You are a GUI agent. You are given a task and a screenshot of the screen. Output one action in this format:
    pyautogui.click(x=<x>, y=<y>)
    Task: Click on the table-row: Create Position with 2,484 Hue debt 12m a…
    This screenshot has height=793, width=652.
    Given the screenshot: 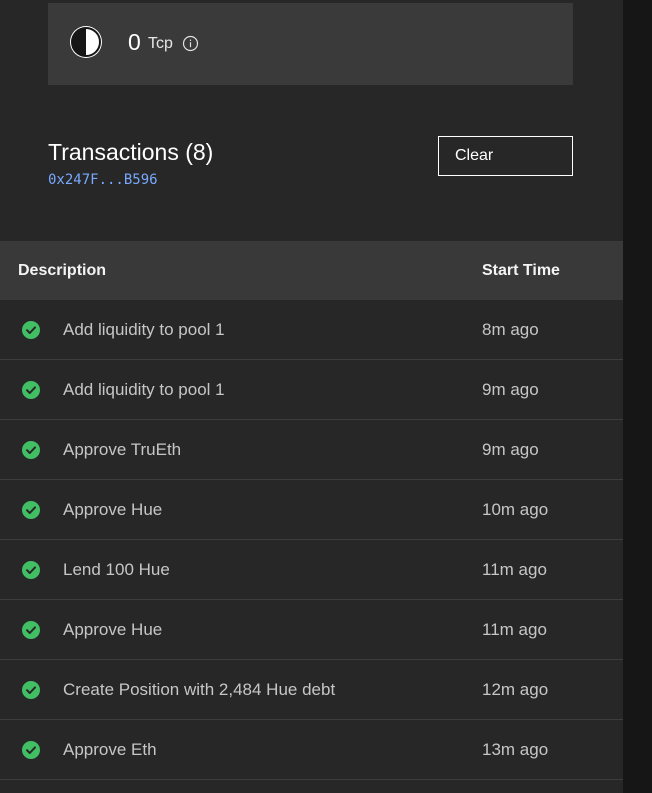 What is the action you would take?
    pyautogui.click(x=311, y=690)
    